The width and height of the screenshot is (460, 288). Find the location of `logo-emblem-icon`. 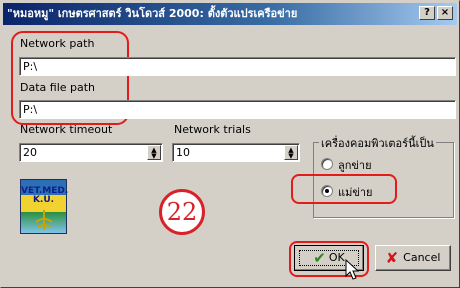

logo-emblem-icon is located at coordinates (44, 220).